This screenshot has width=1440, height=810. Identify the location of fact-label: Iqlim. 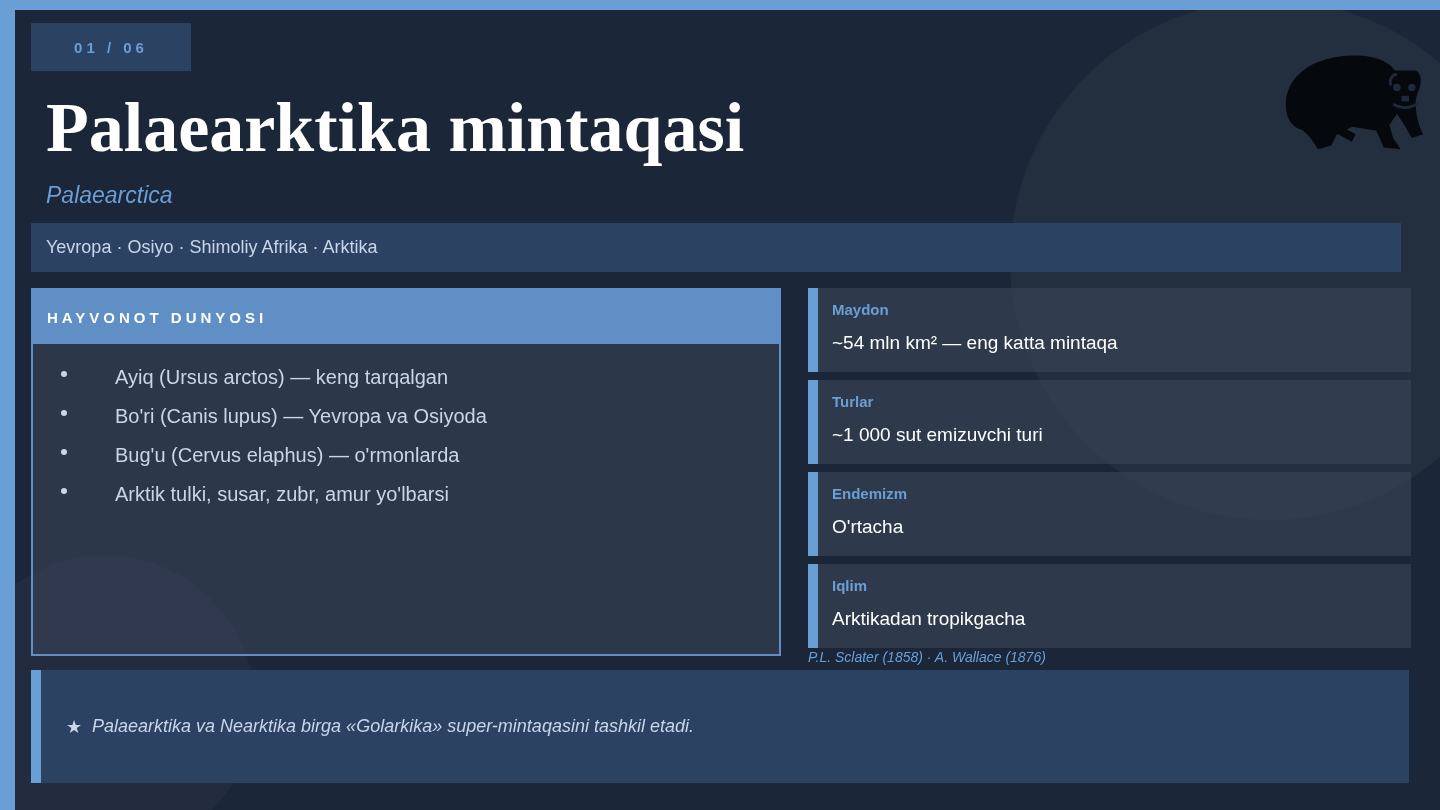
(850, 585).